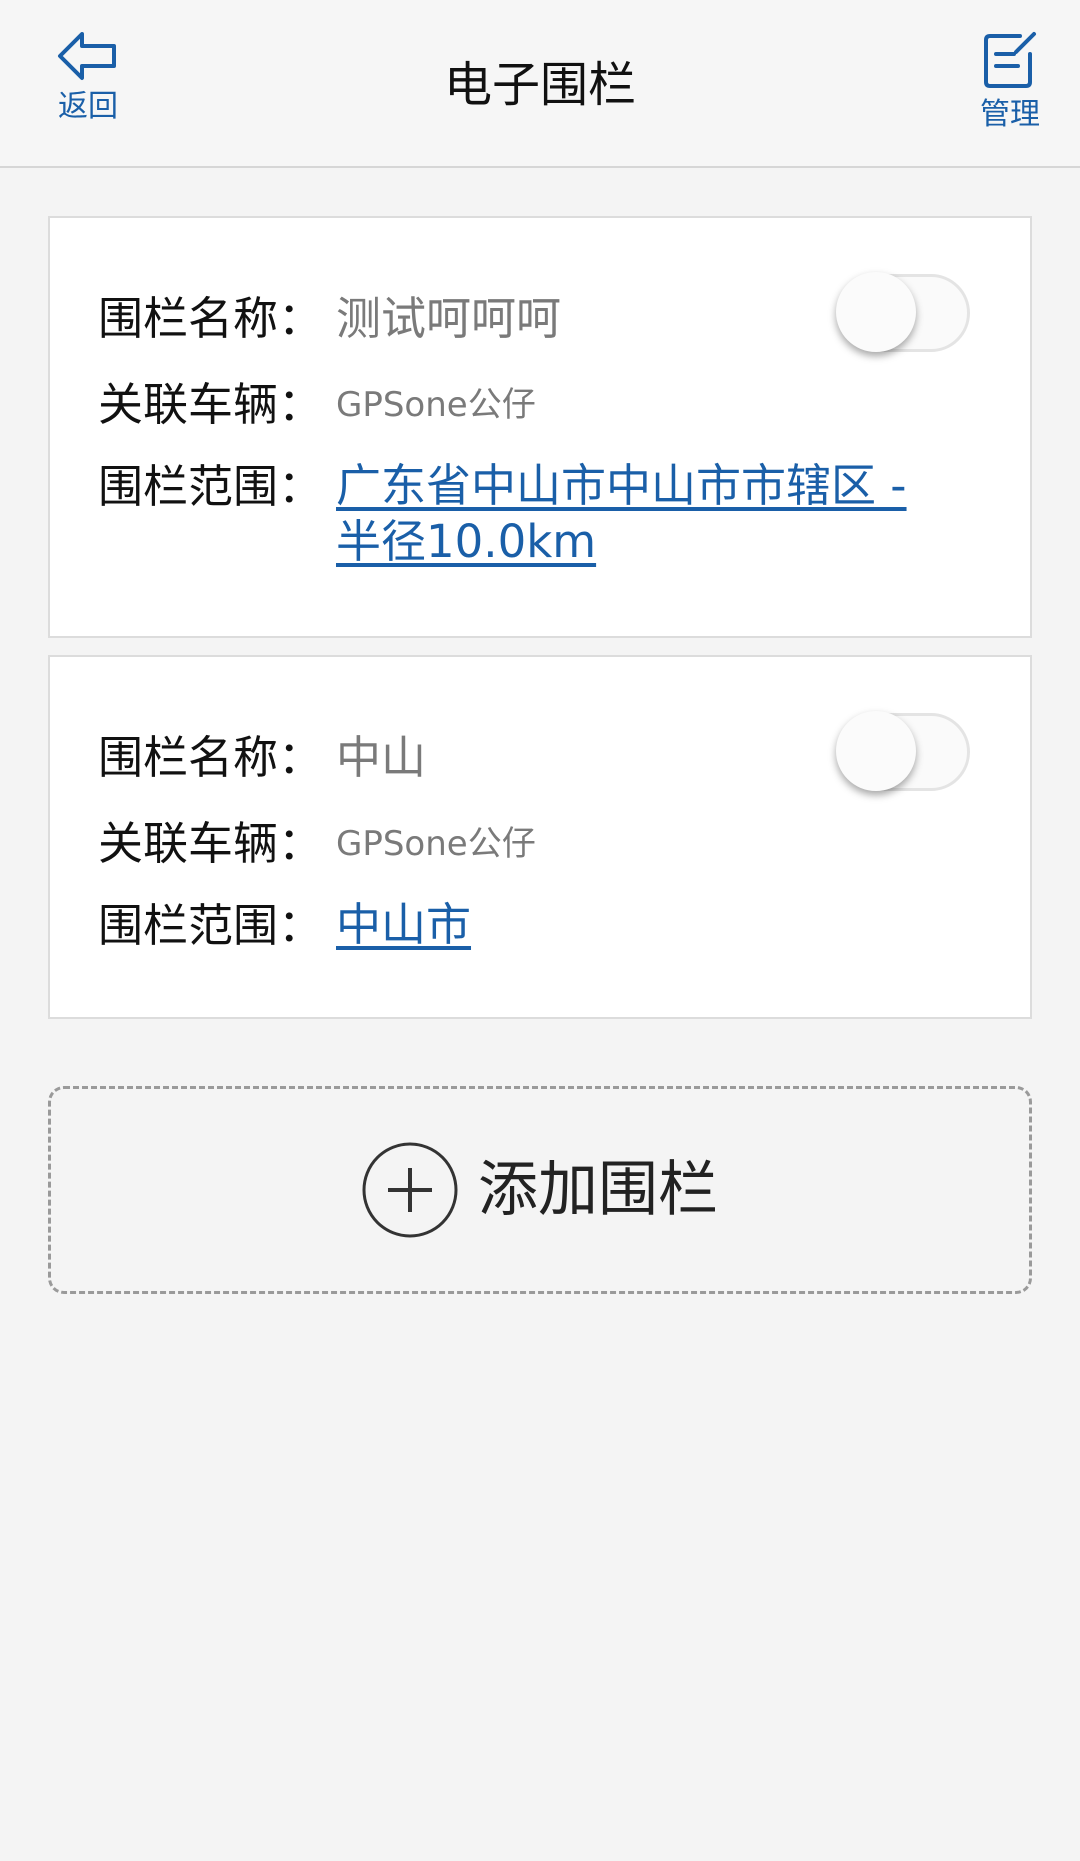 The image size is (1080, 1861). I want to click on header-bar: 返回 电子围栏 管理, so click(540, 84).